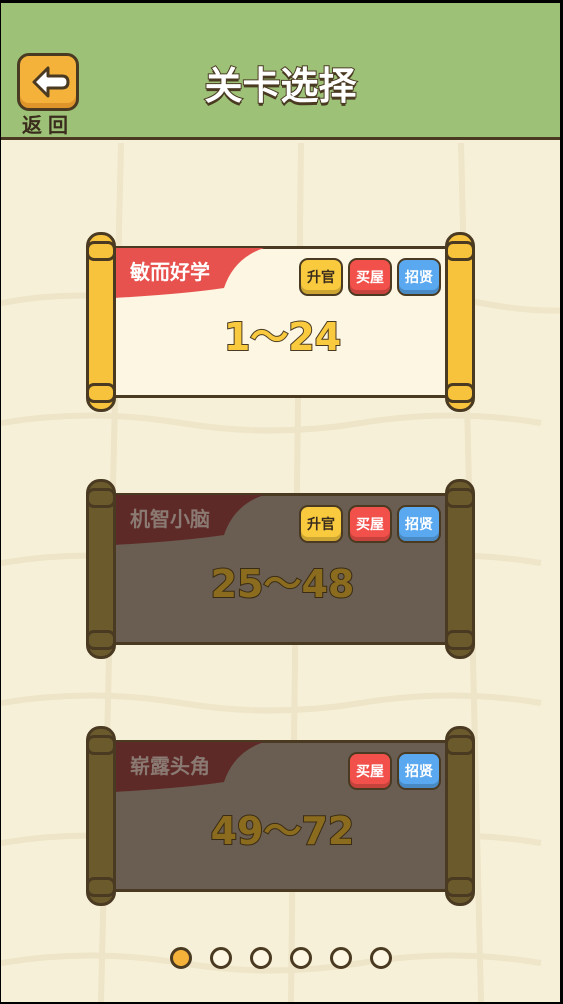 Image resolution: width=563 pixels, height=1004 pixels. What do you see at coordinates (170, 272) in the screenshot?
I see `level-name: 敏而好学` at bounding box center [170, 272].